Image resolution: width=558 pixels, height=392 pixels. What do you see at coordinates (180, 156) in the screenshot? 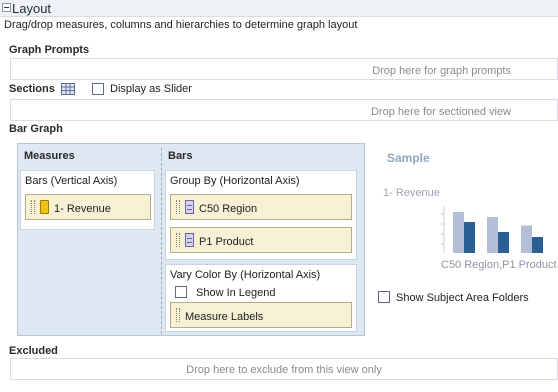
I see `bars-heading: Bars` at bounding box center [180, 156].